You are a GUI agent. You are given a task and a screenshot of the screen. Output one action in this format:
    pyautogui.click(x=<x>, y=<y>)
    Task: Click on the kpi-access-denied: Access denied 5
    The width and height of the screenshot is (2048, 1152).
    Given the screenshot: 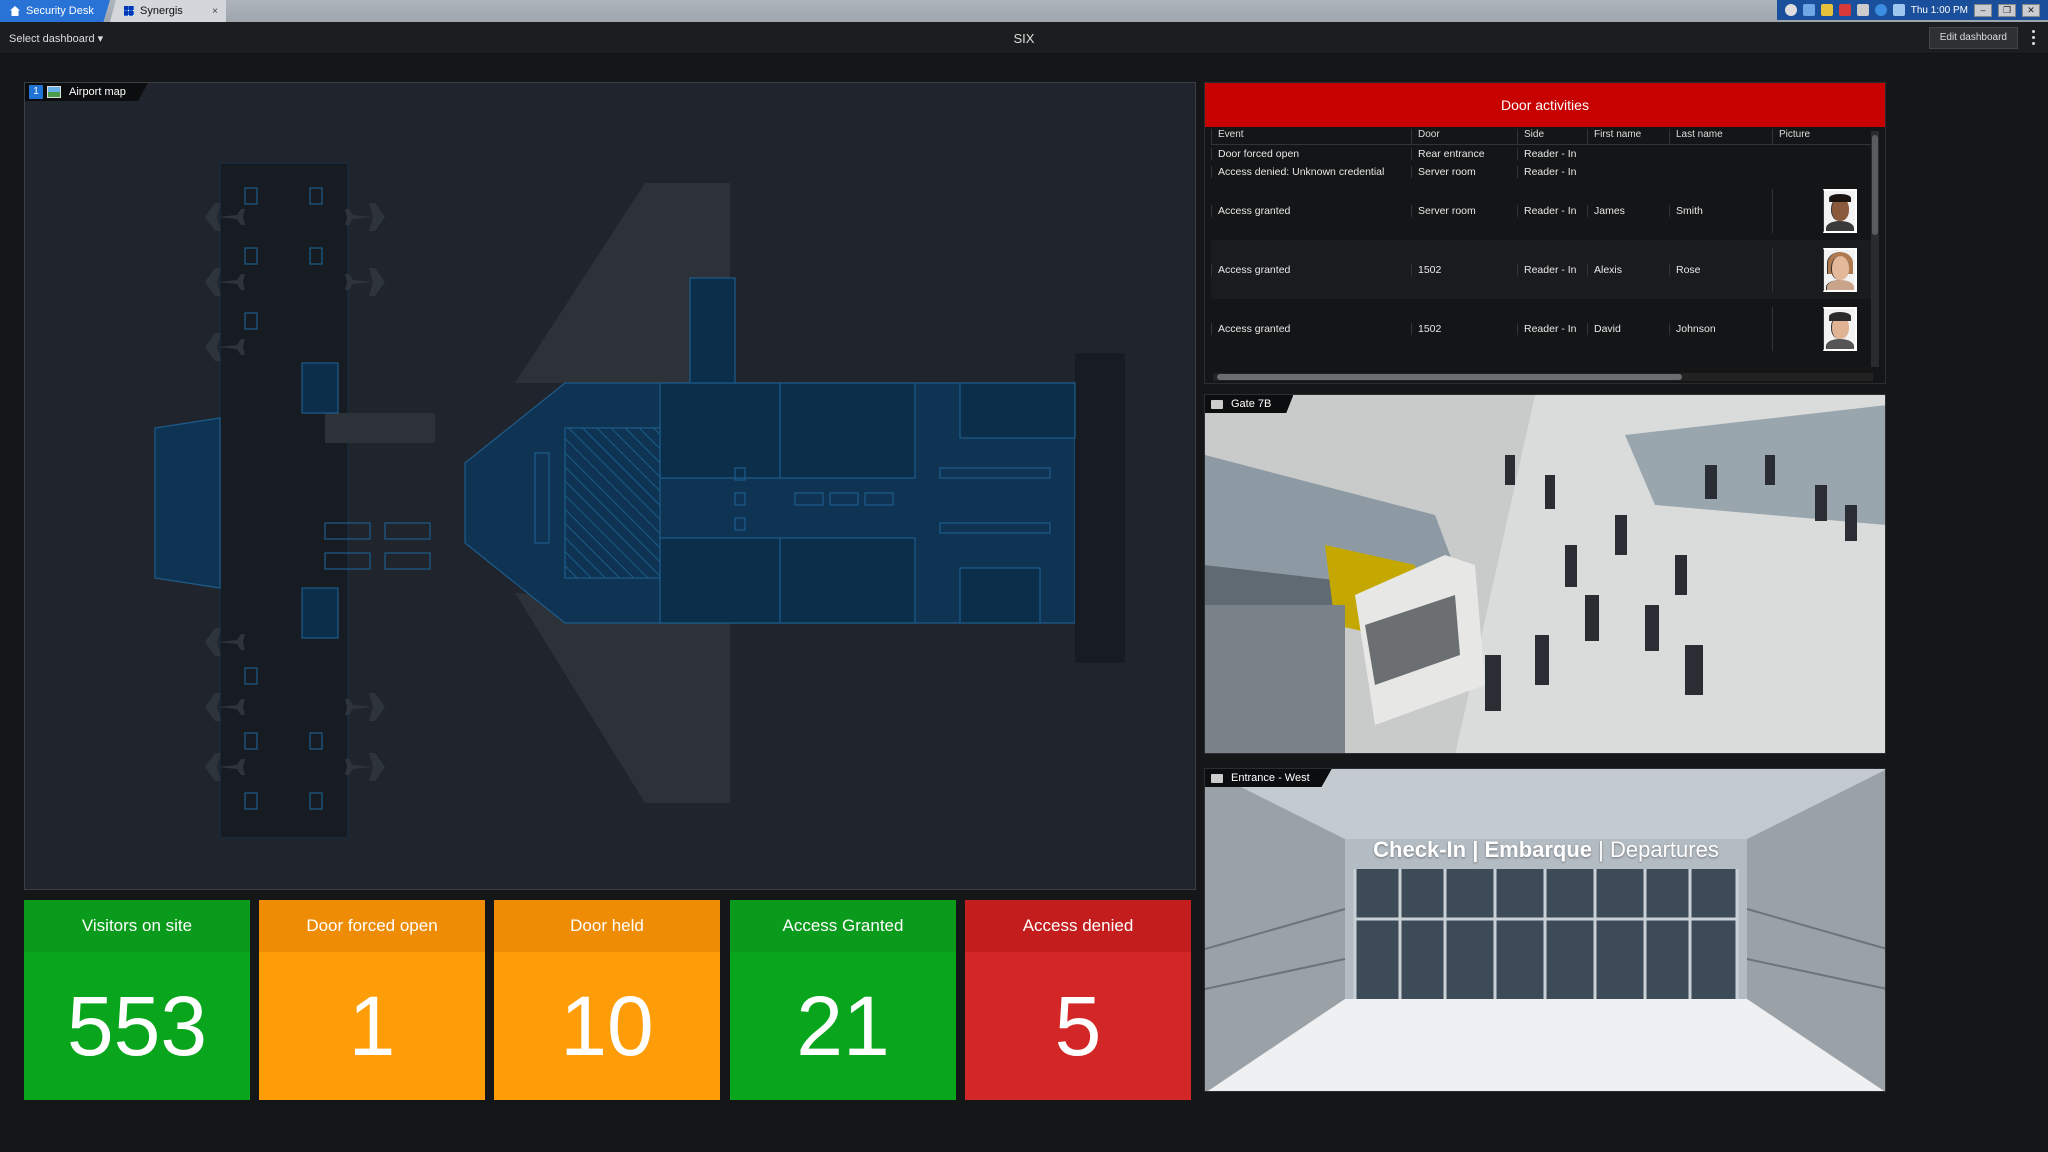 What is the action you would take?
    pyautogui.click(x=1078, y=1000)
    